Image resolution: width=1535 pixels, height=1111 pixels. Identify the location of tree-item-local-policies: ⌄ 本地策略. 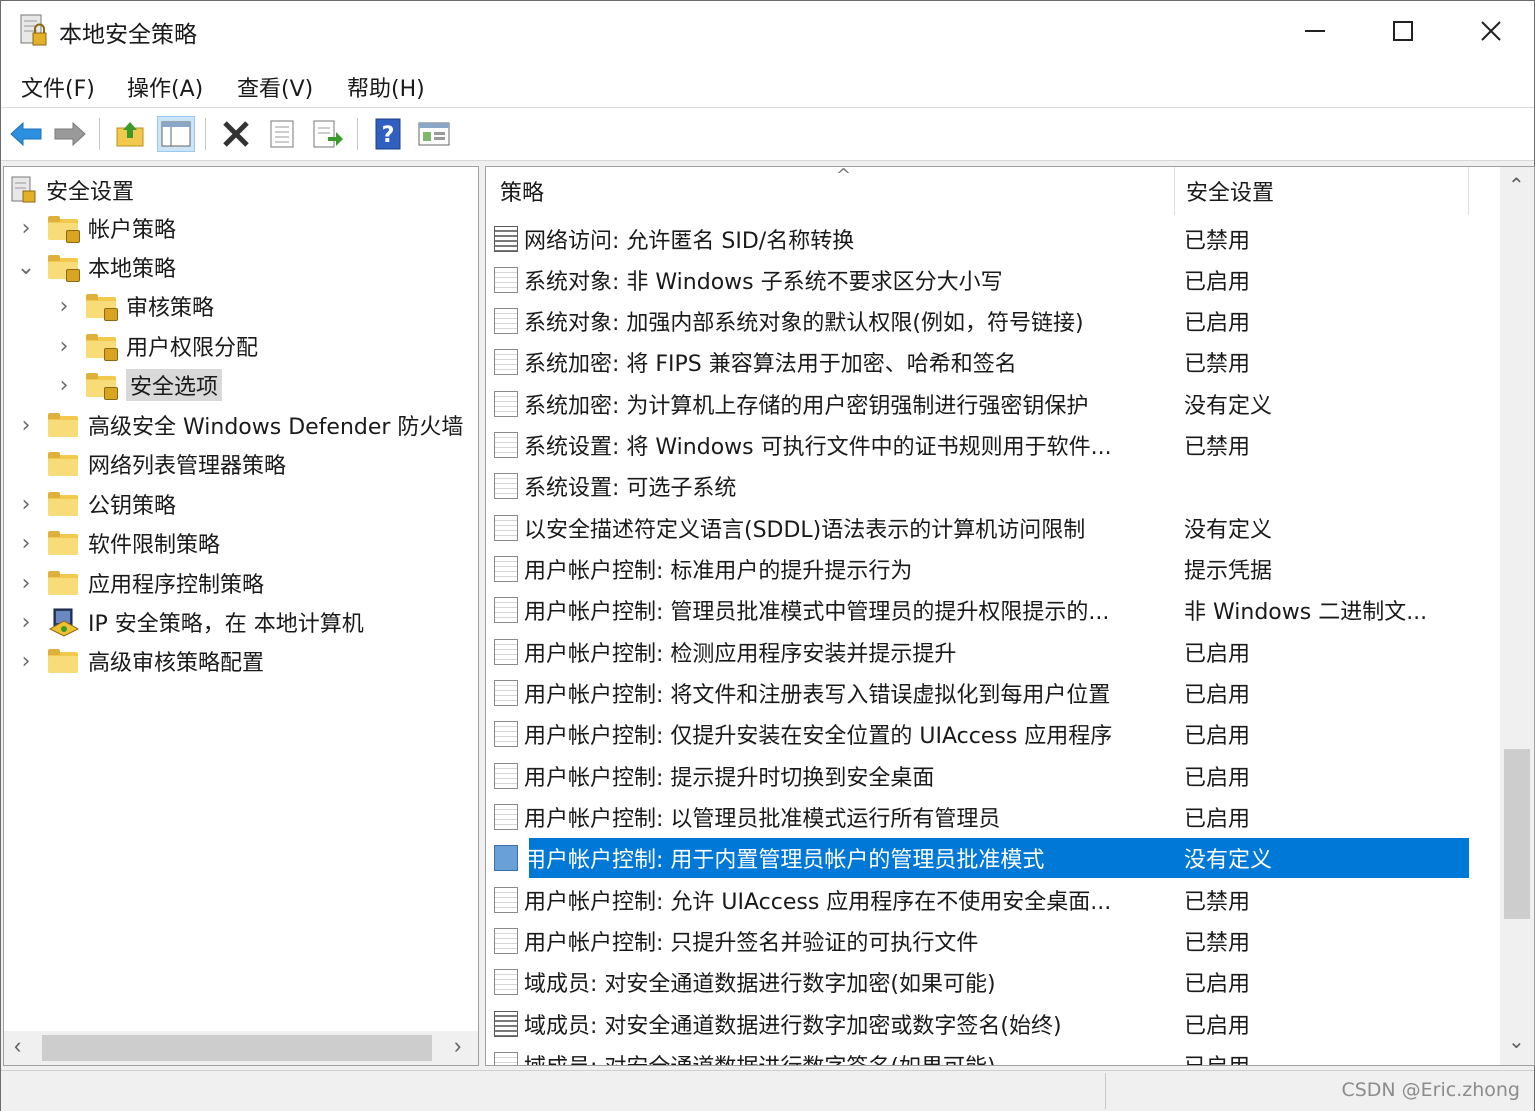
(95, 267).